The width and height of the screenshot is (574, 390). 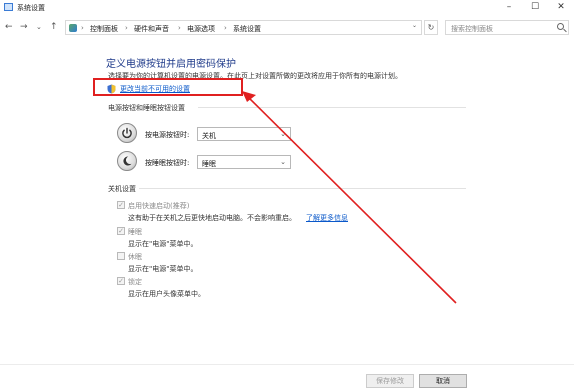 What do you see at coordinates (155, 89) in the screenshot?
I see `change-unavailable-settings-link: 更改当前不可用的设置` at bounding box center [155, 89].